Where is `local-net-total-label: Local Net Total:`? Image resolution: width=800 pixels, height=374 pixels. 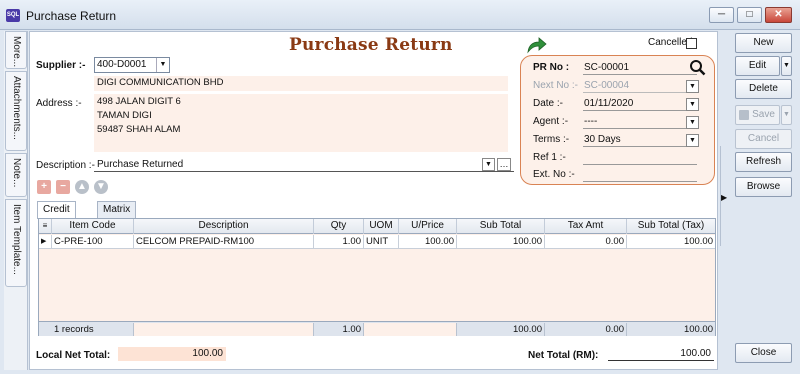 local-net-total-label: Local Net Total: is located at coordinates (73, 355).